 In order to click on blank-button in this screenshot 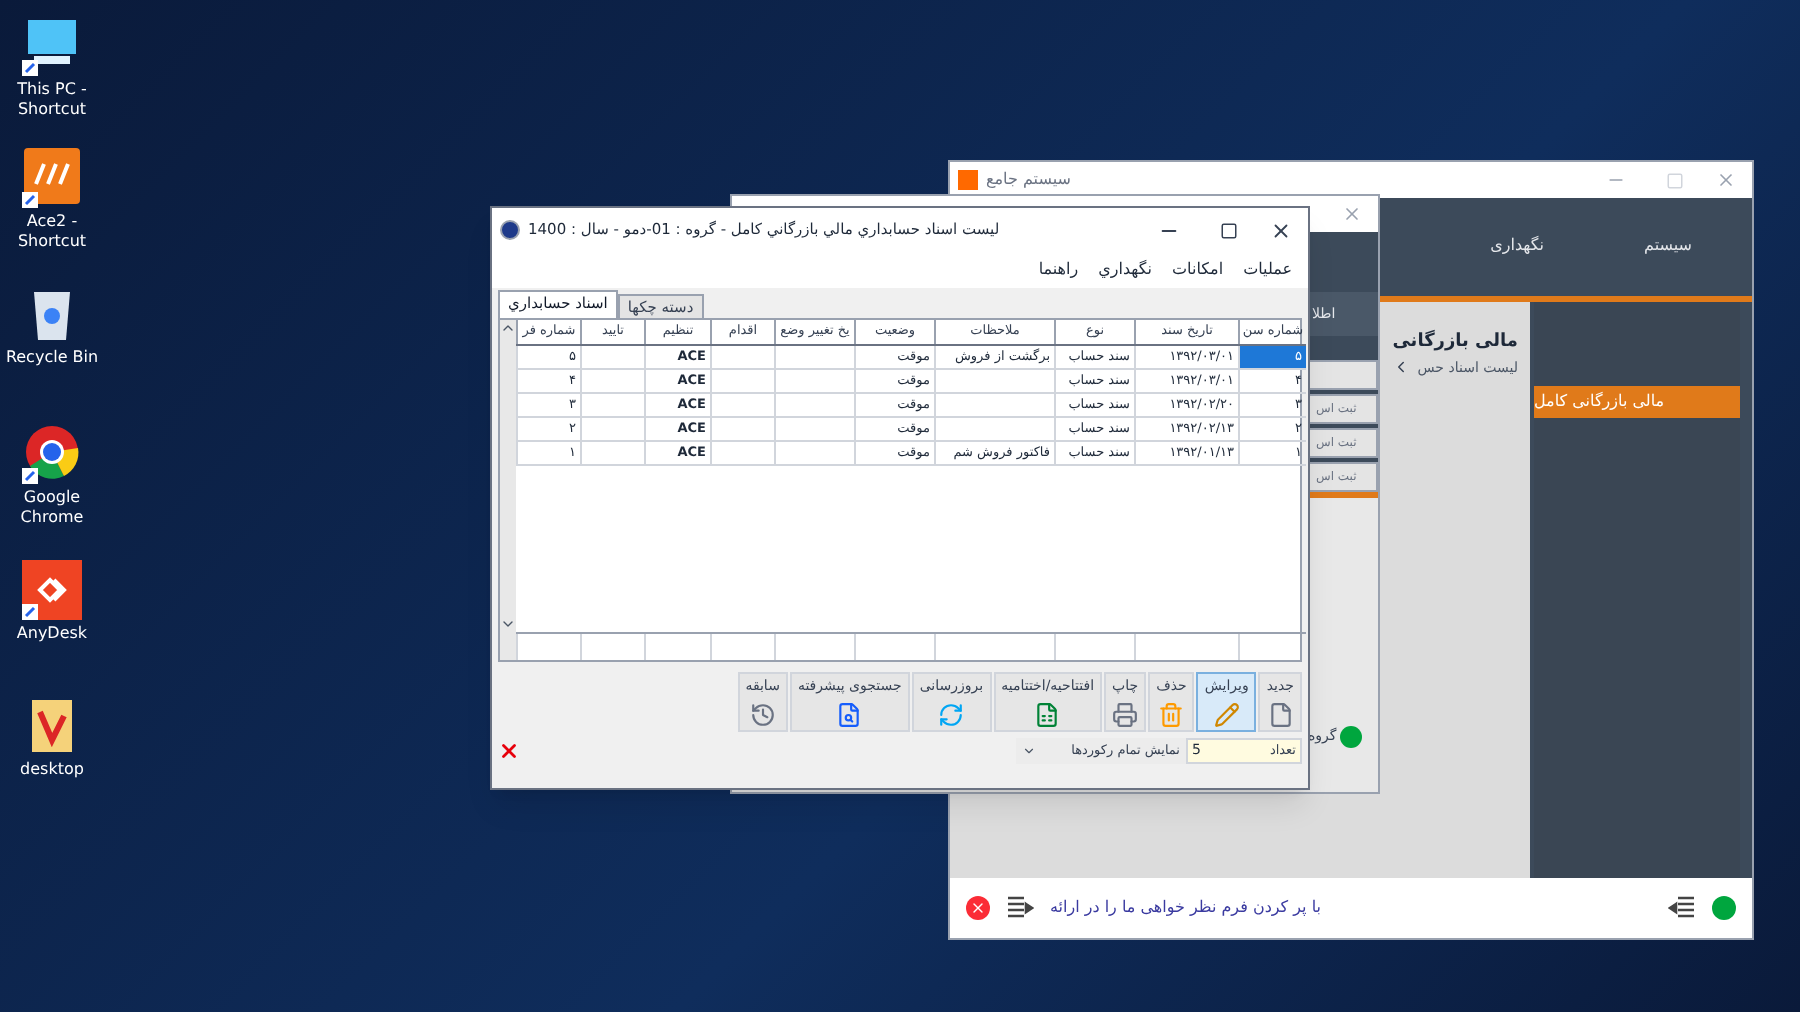, I will do `click(1342, 375)`.